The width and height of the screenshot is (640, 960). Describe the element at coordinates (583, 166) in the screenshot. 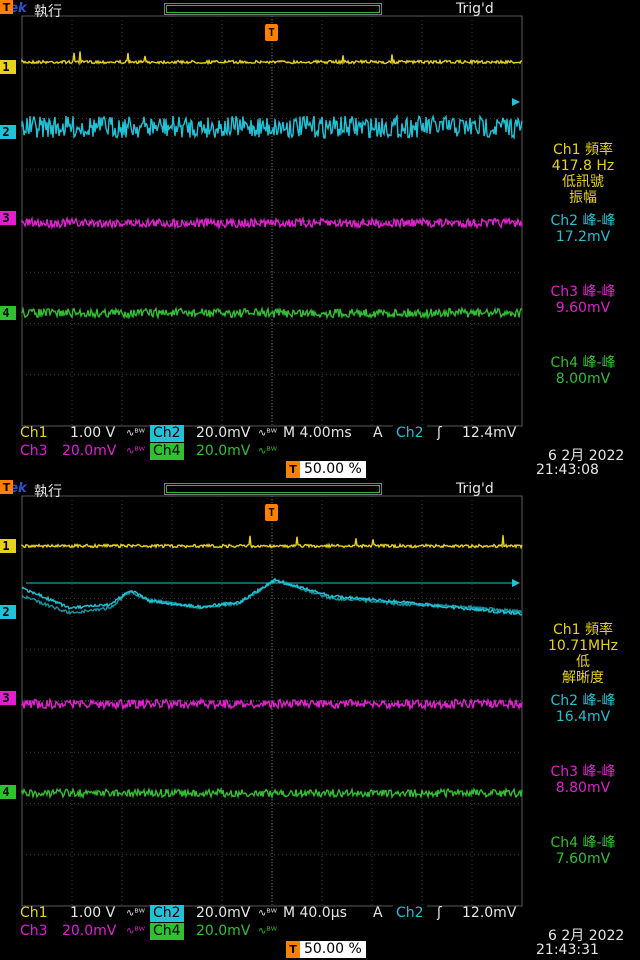

I see `ch1-measure-value: 417.8 Hz` at that location.